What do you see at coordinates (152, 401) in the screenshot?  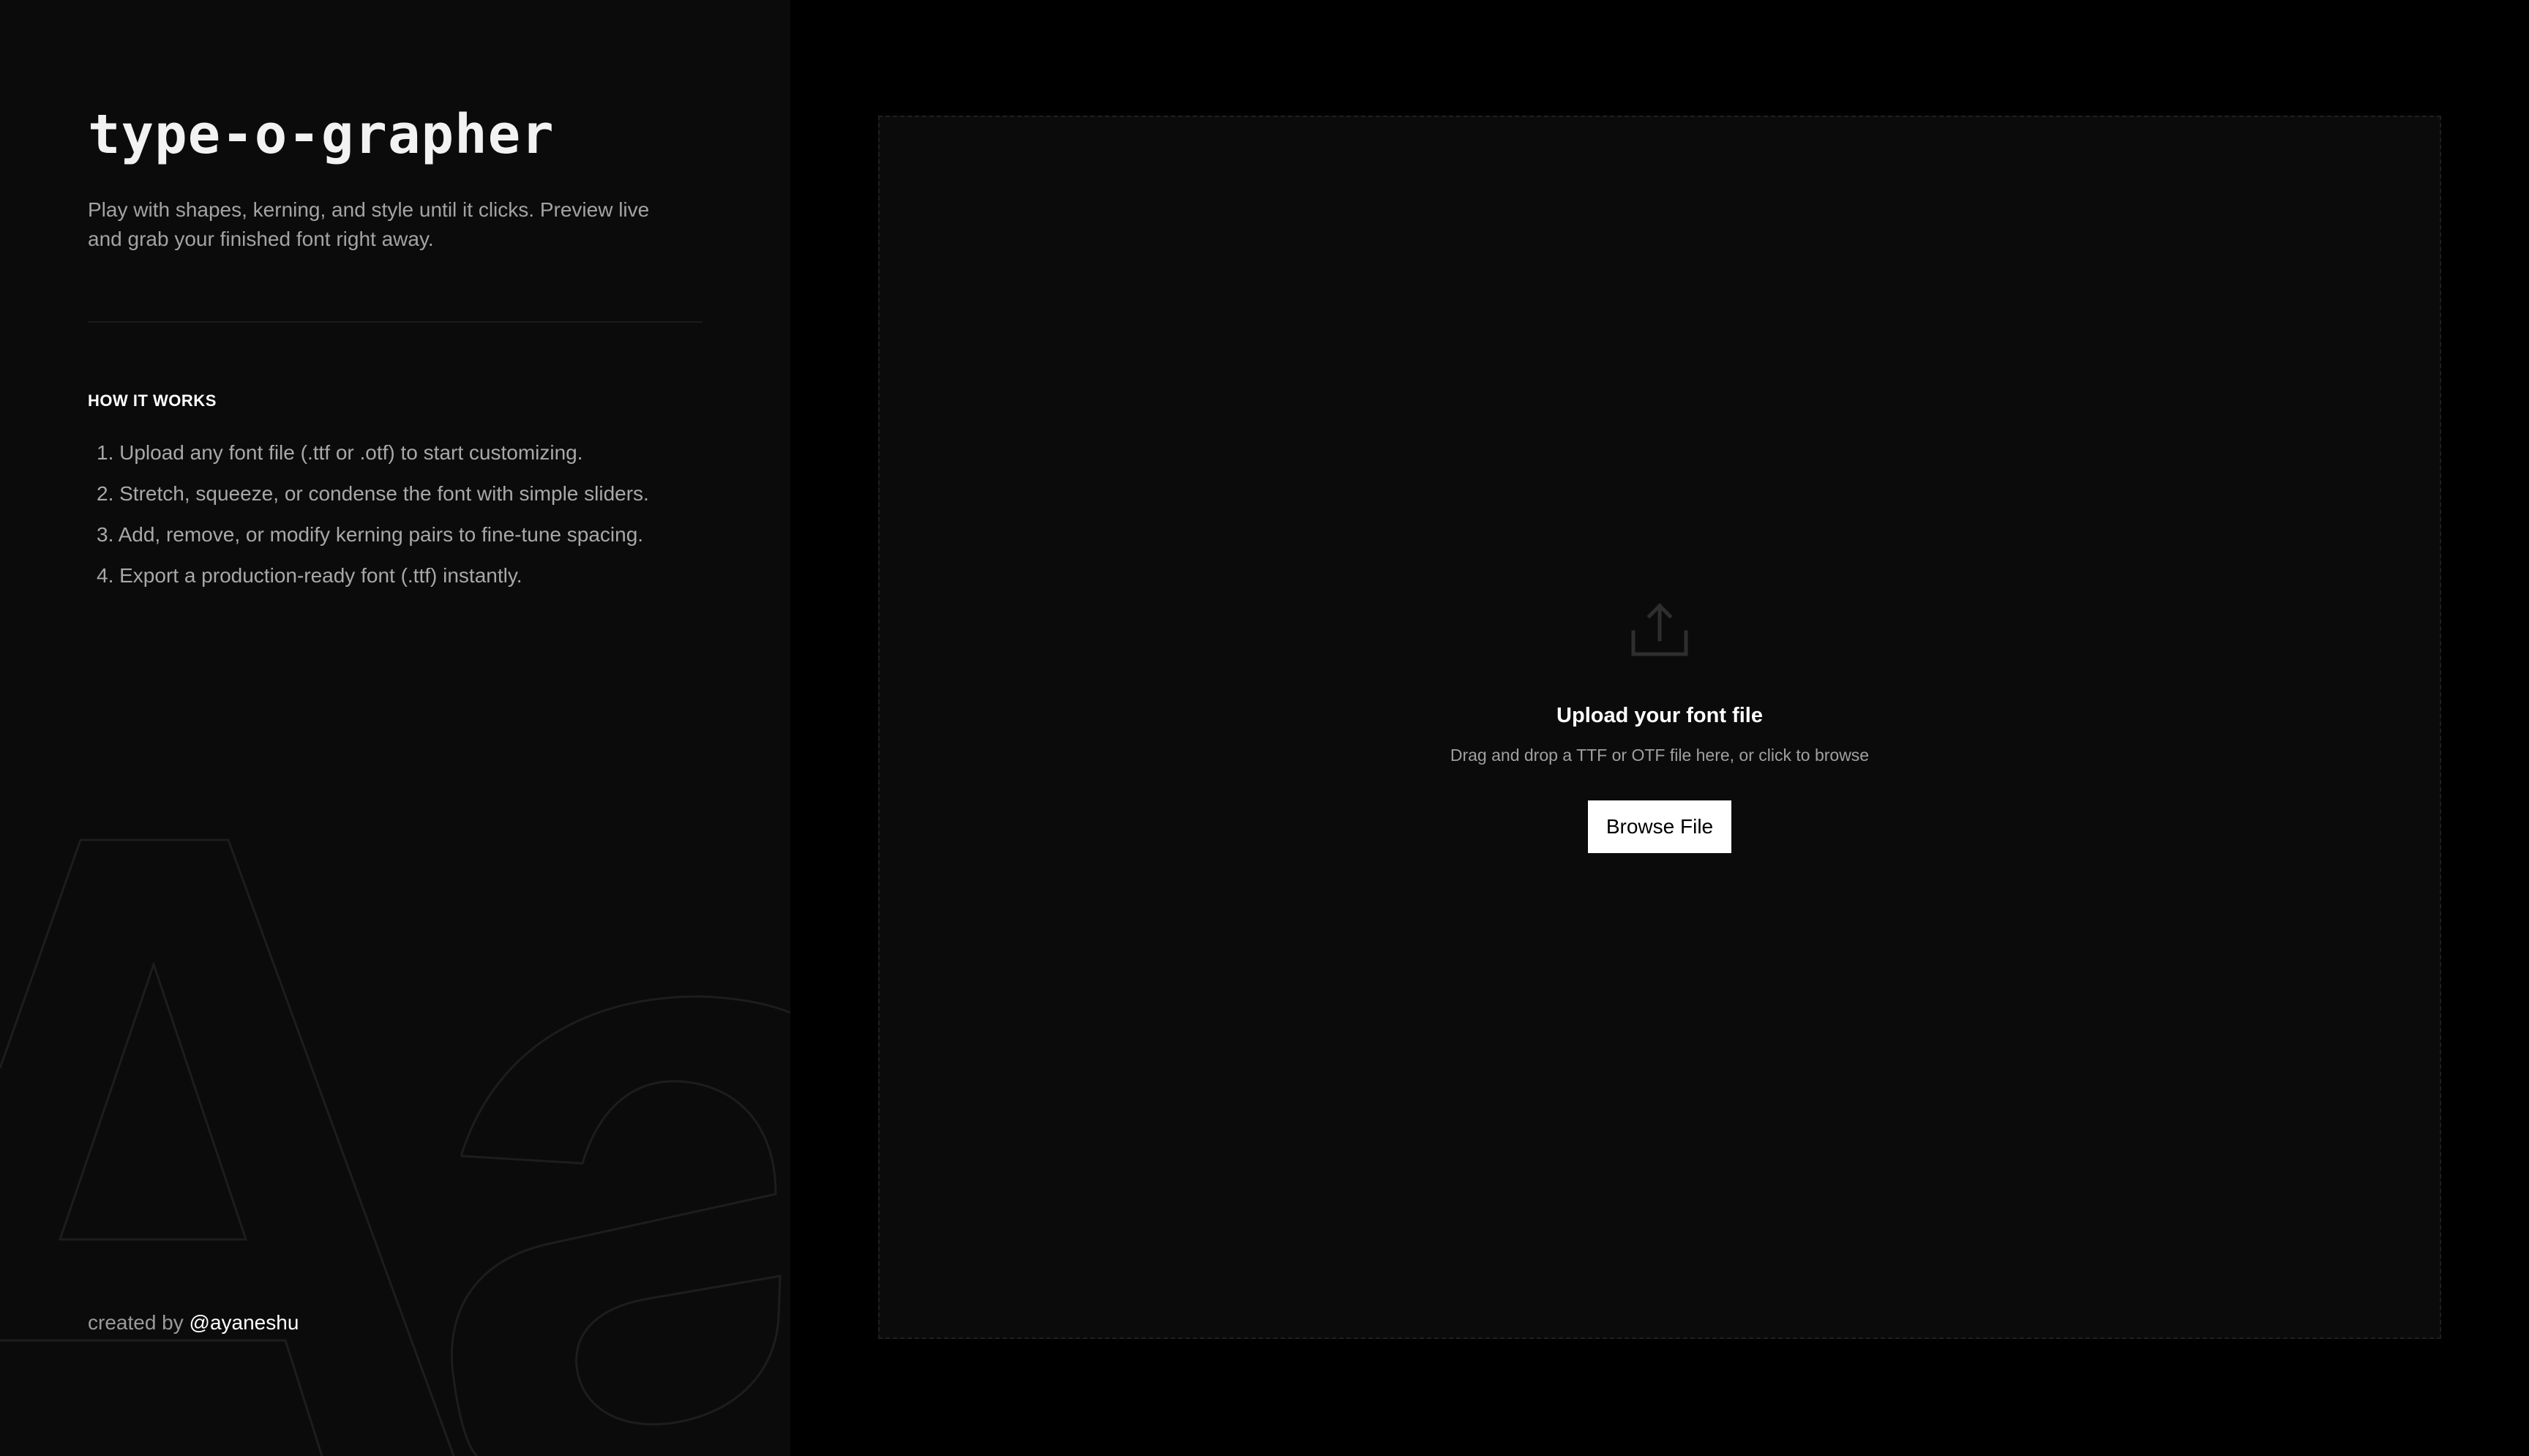 I see `how-it-works-heading: HOW IT WORKS` at bounding box center [152, 401].